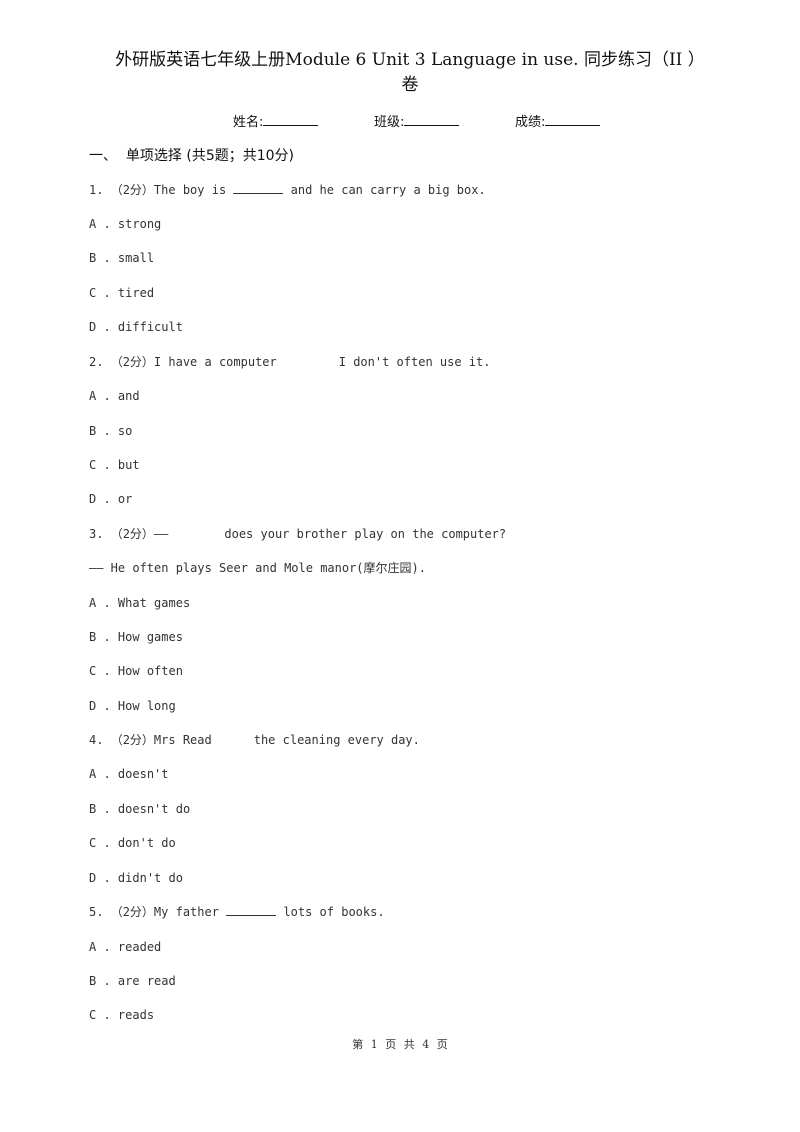 The height and width of the screenshot is (1132, 800). What do you see at coordinates (128, 396) in the screenshot?
I see `option-text: and` at bounding box center [128, 396].